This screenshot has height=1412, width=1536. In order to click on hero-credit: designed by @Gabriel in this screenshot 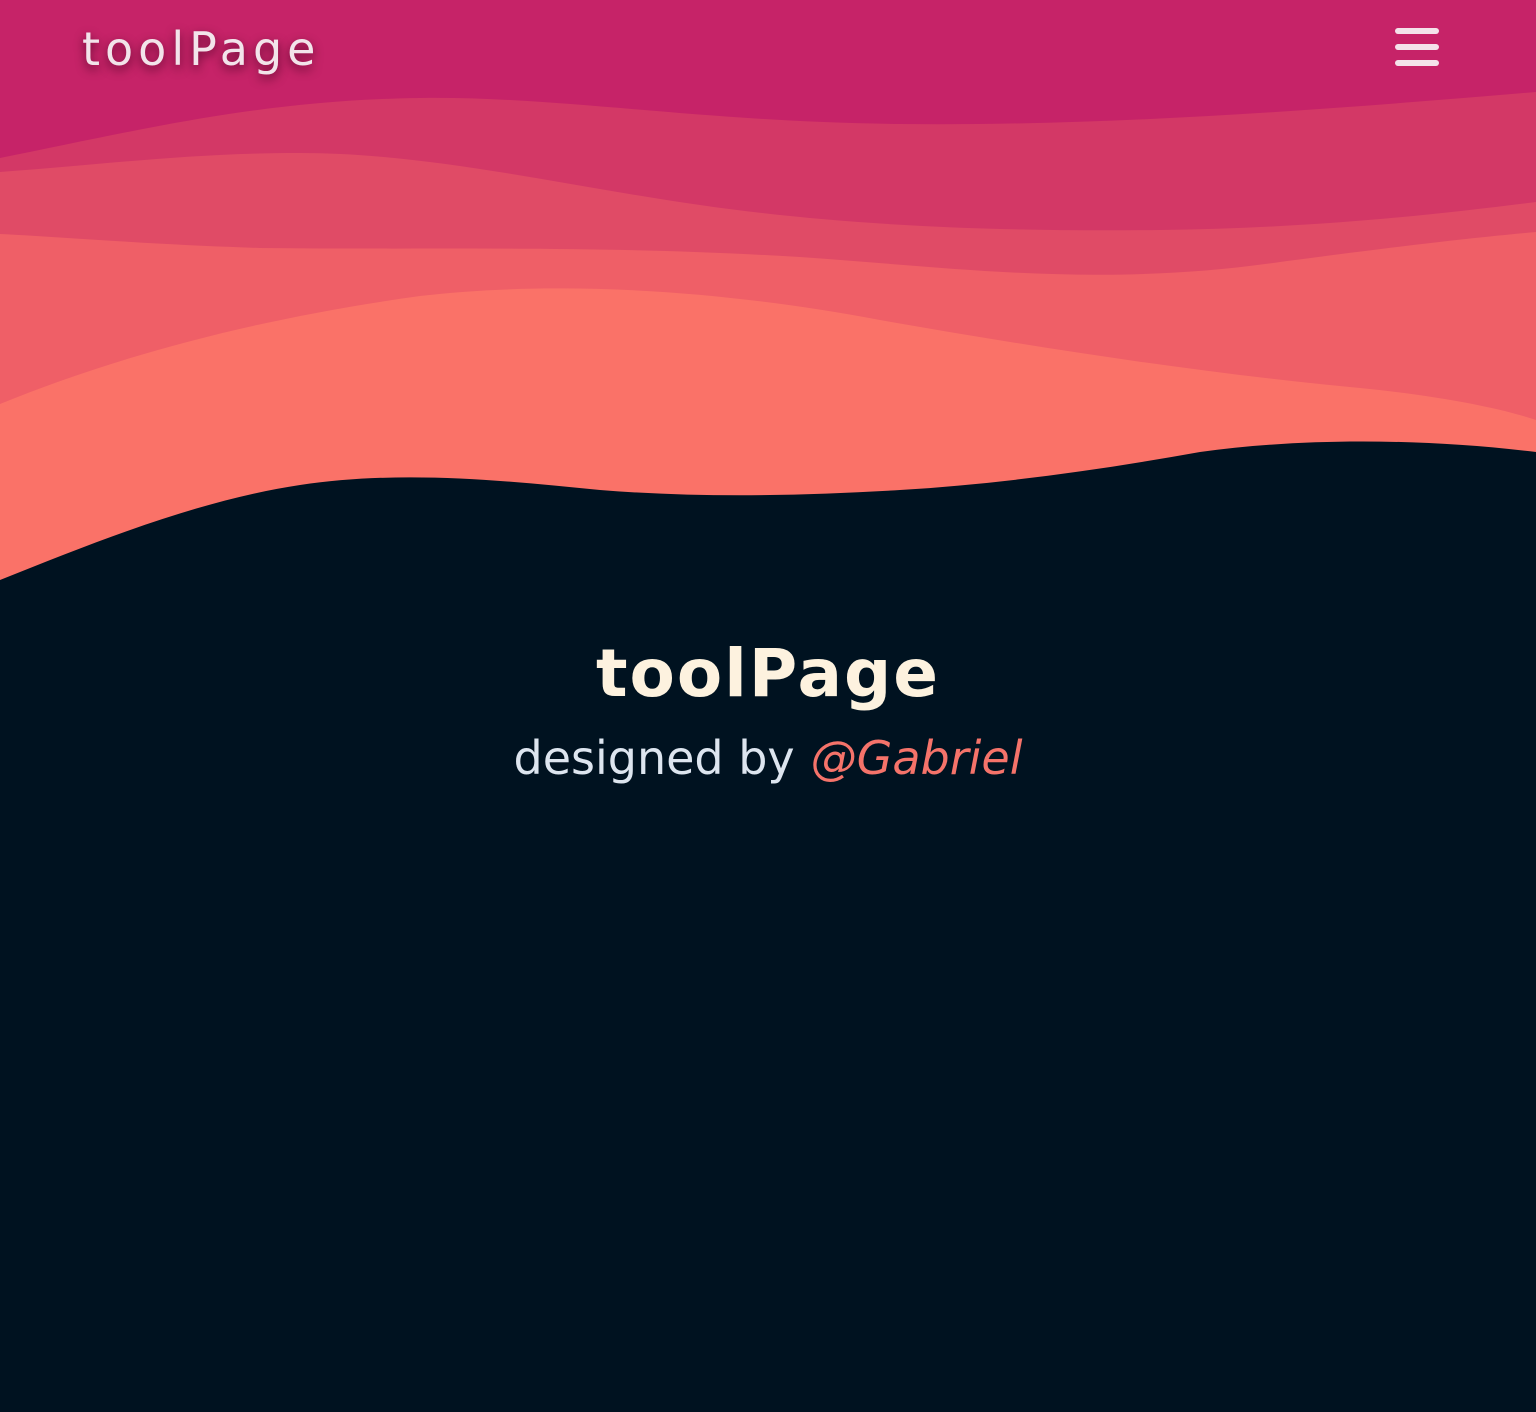, I will do `click(768, 758)`.